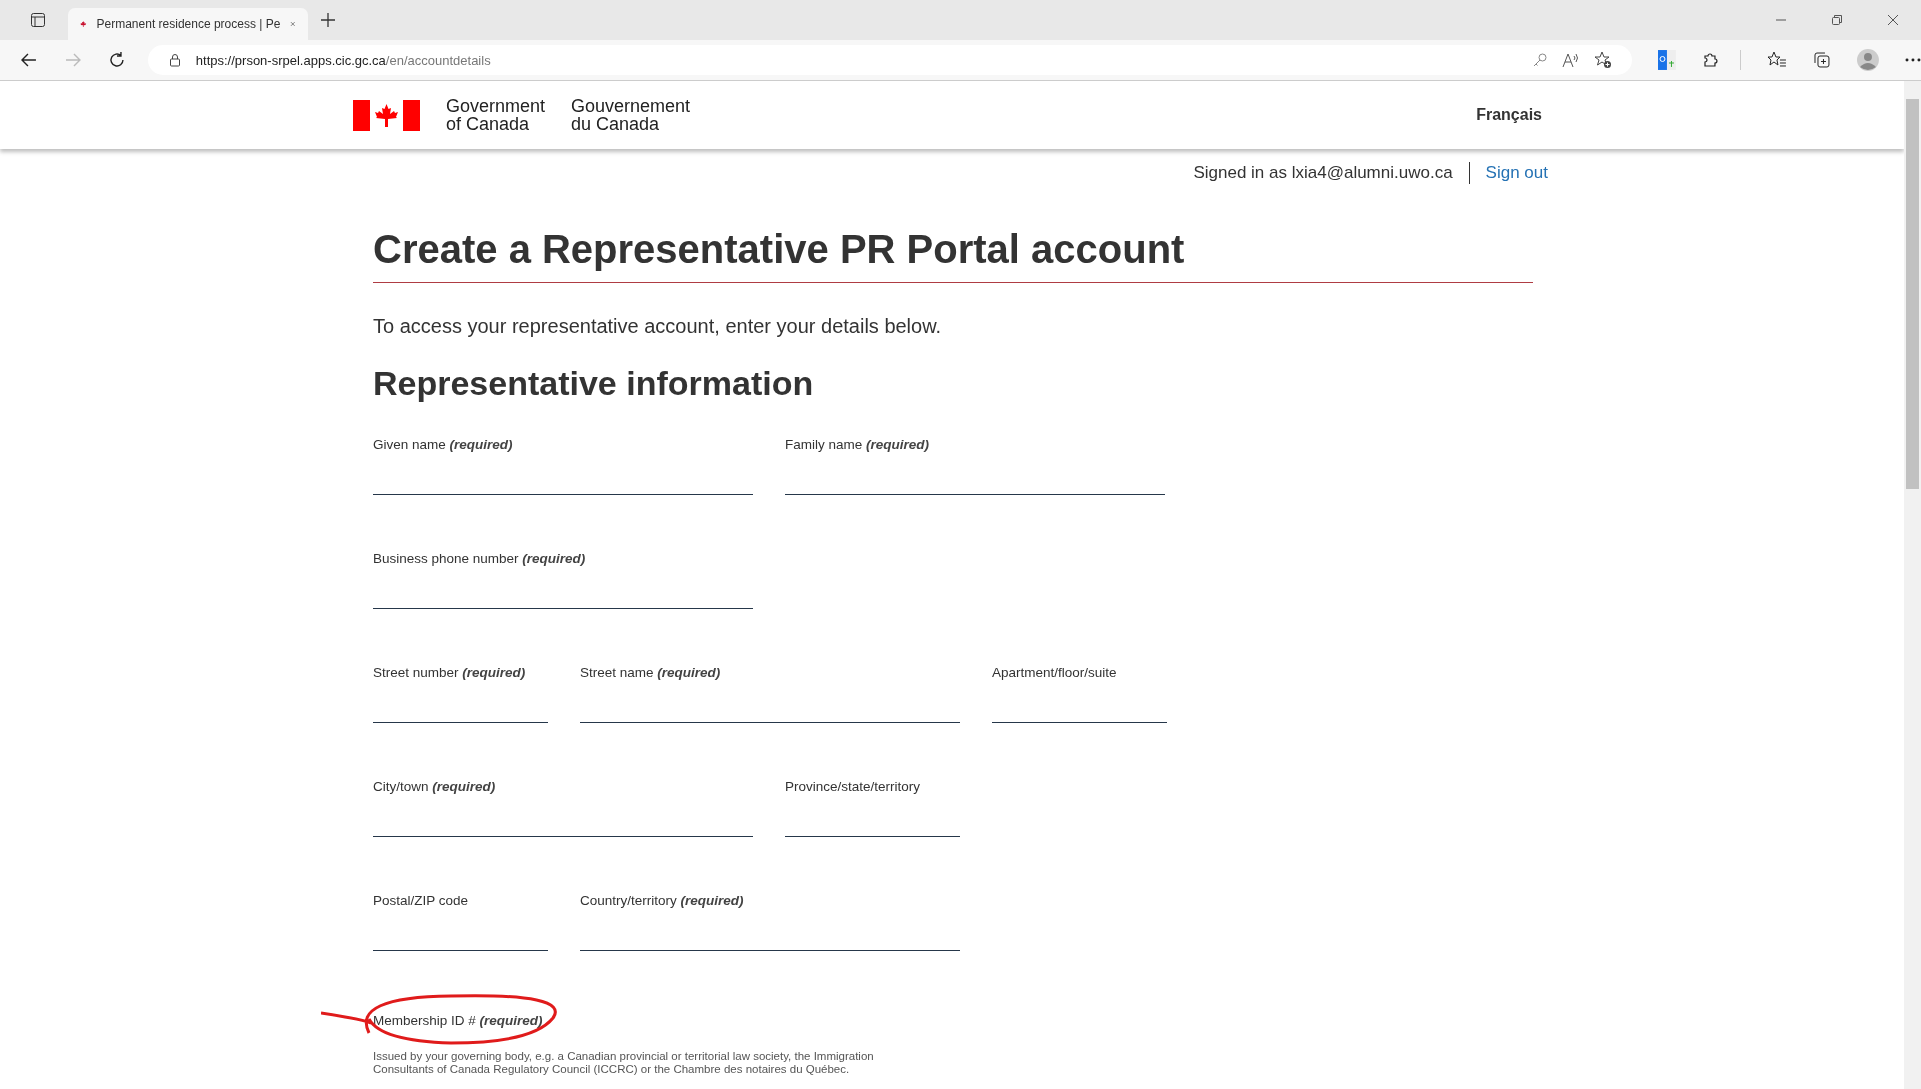 The image size is (1921, 1089). Describe the element at coordinates (1540, 60) in the screenshot. I see `key-icon` at that location.